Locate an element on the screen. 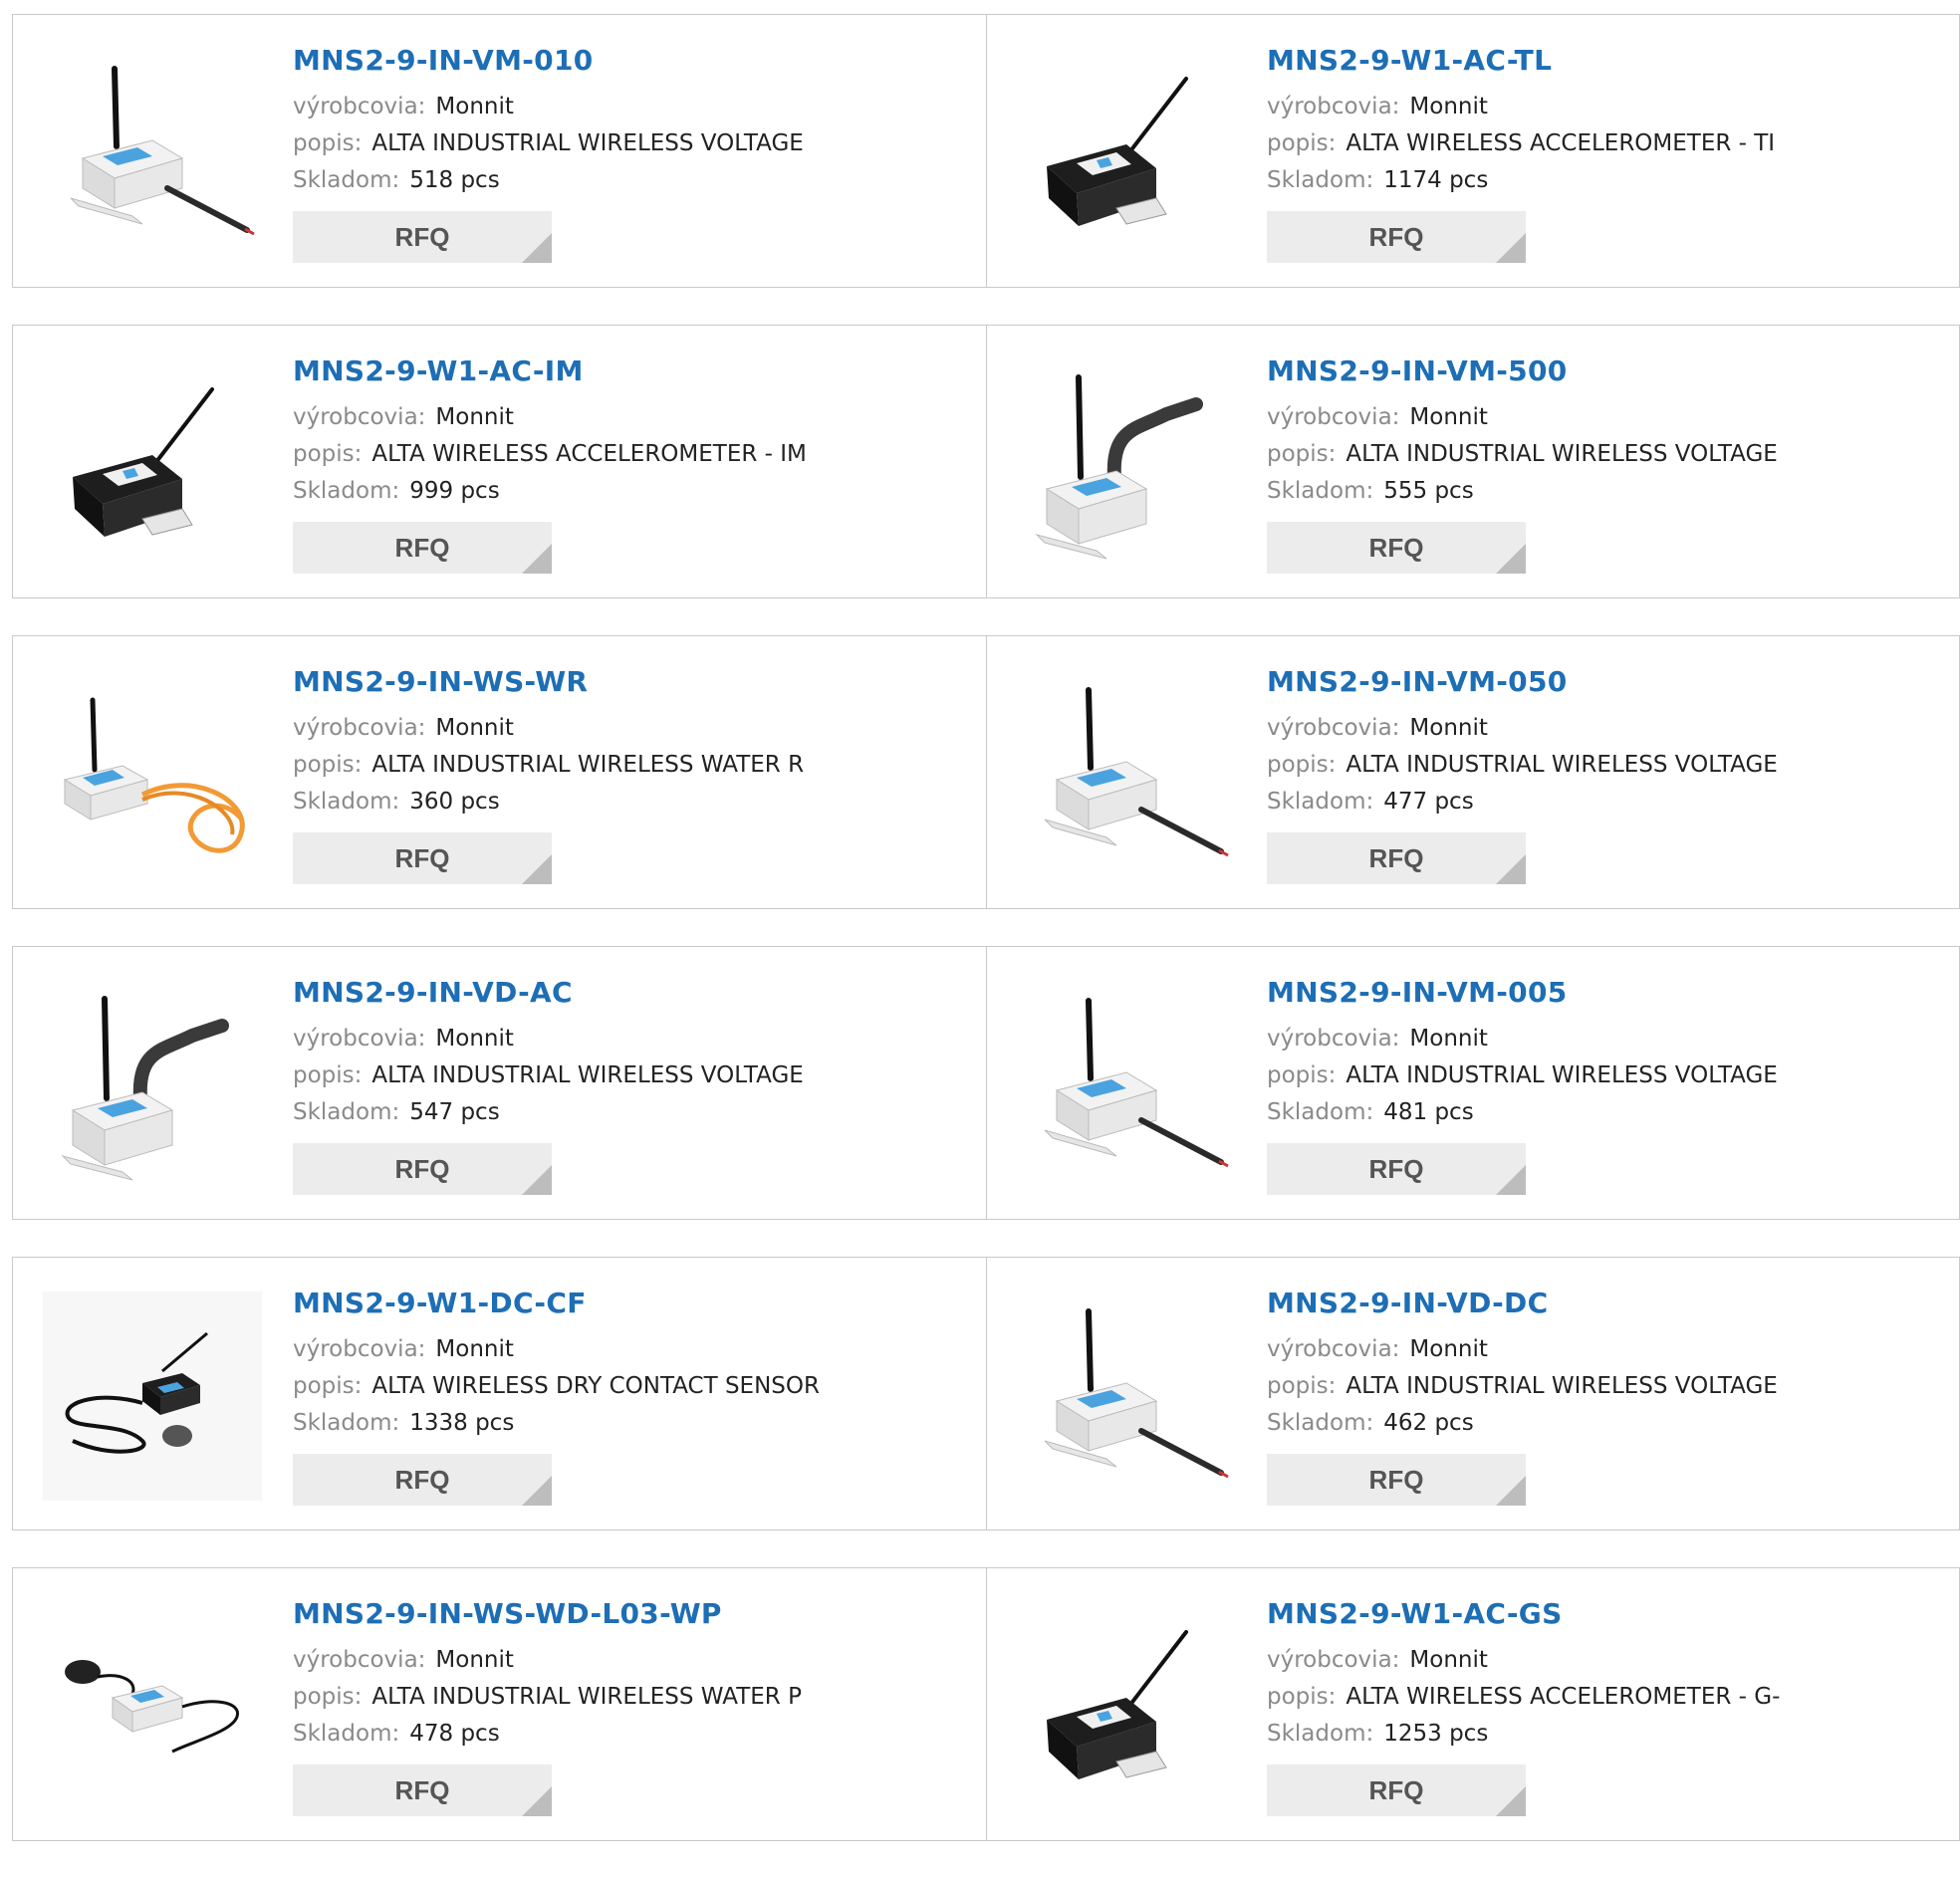  product-part-number-link: MNS2-9-W1-AC-GS is located at coordinates (1603, 1614).